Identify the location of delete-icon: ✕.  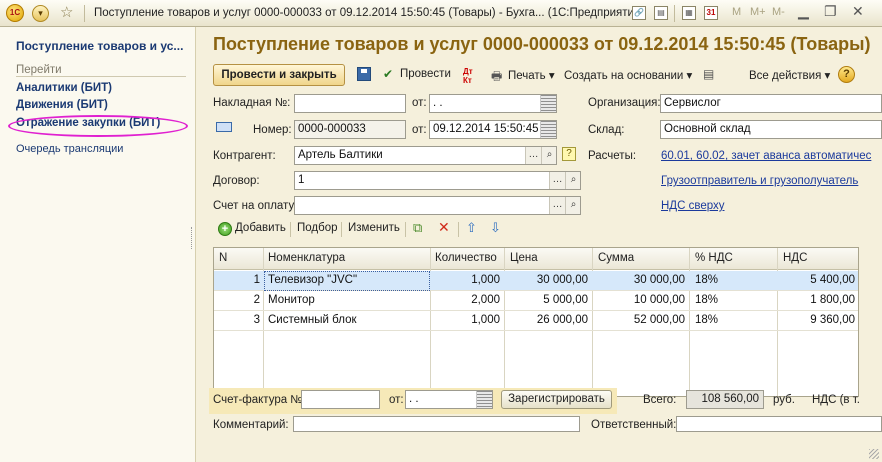
(444, 227).